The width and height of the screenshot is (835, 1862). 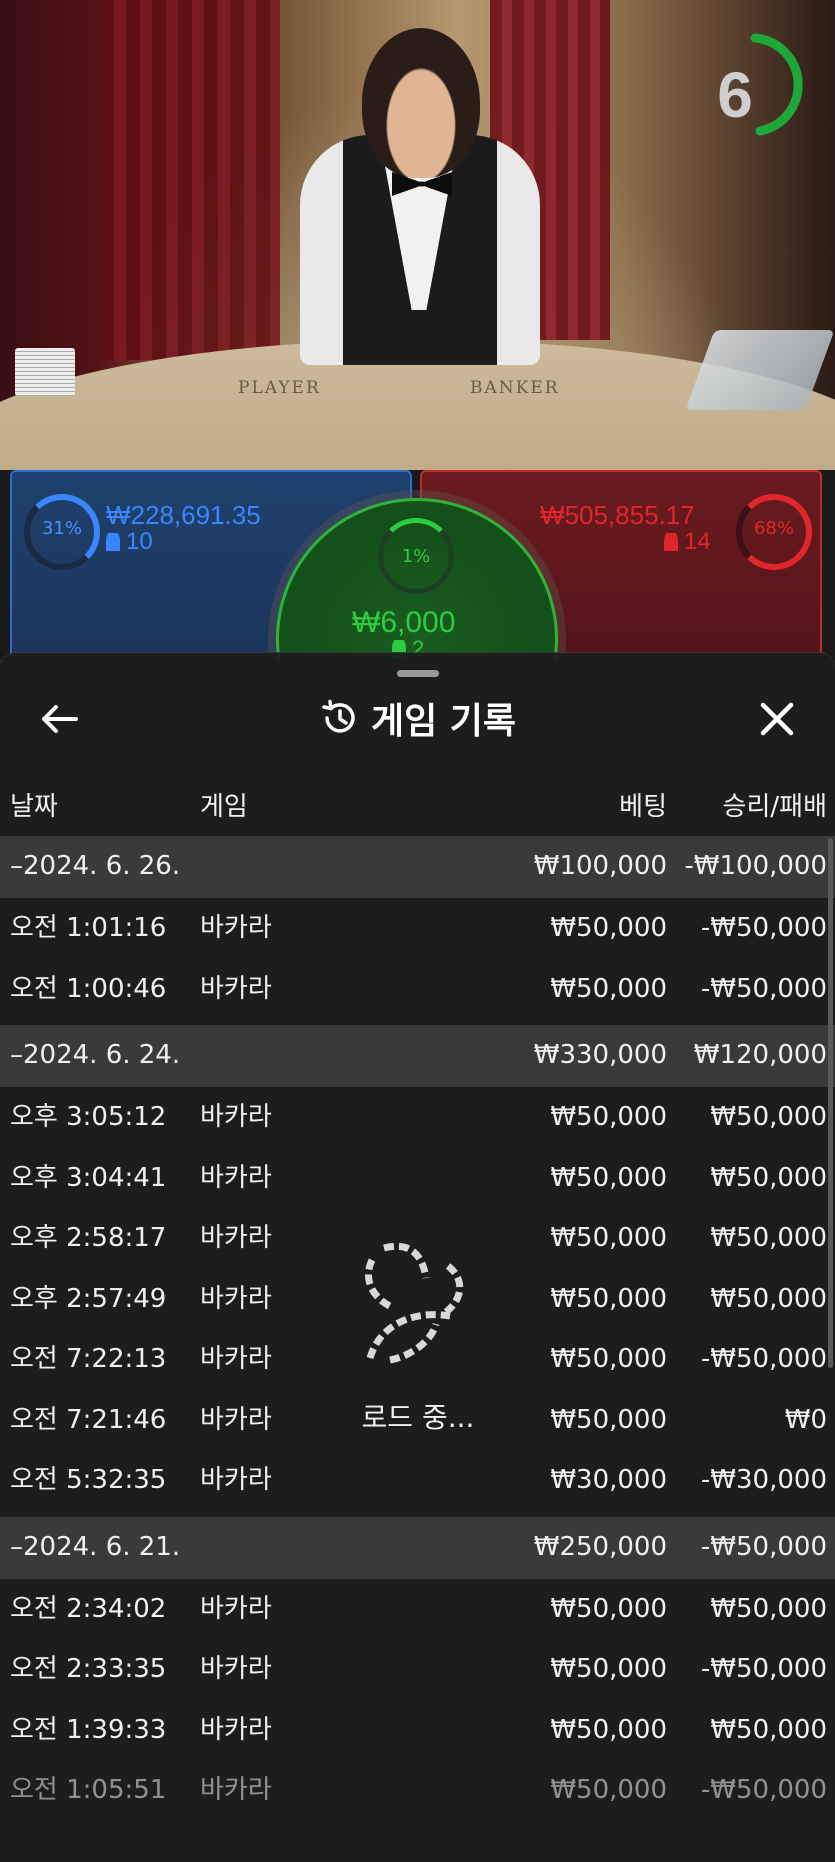 I want to click on player-amount: ₩228,691.35, so click(x=183, y=515).